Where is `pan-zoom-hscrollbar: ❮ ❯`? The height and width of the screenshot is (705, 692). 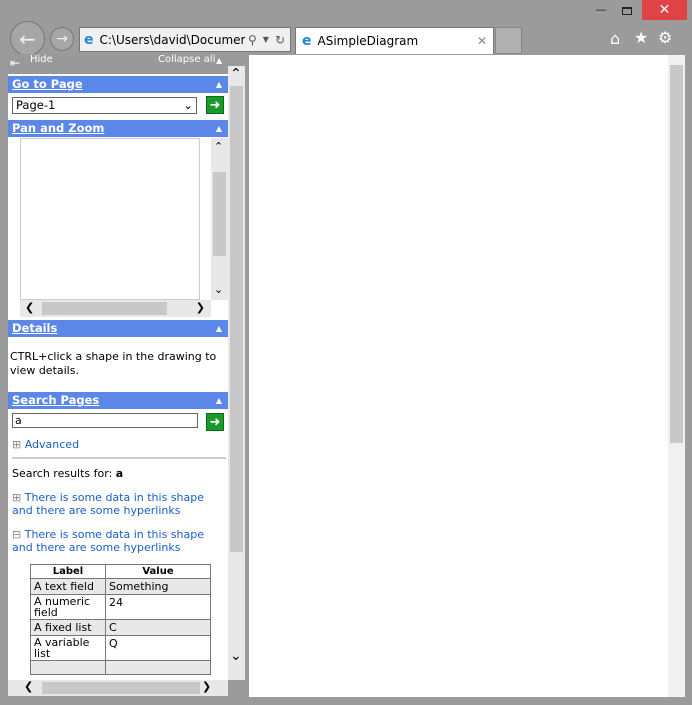
pan-zoom-hscrollbar: ❮ ❯ is located at coordinates (115, 308).